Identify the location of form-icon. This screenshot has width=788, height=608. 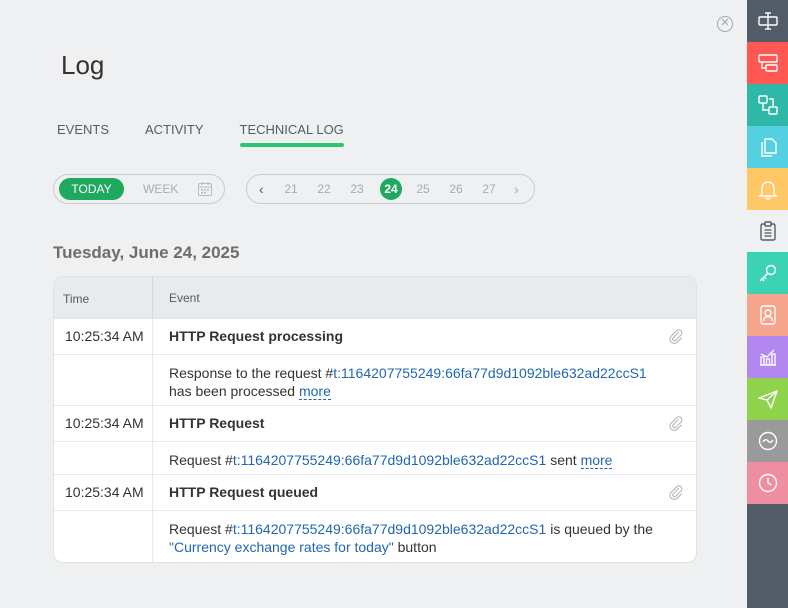
(767, 21).